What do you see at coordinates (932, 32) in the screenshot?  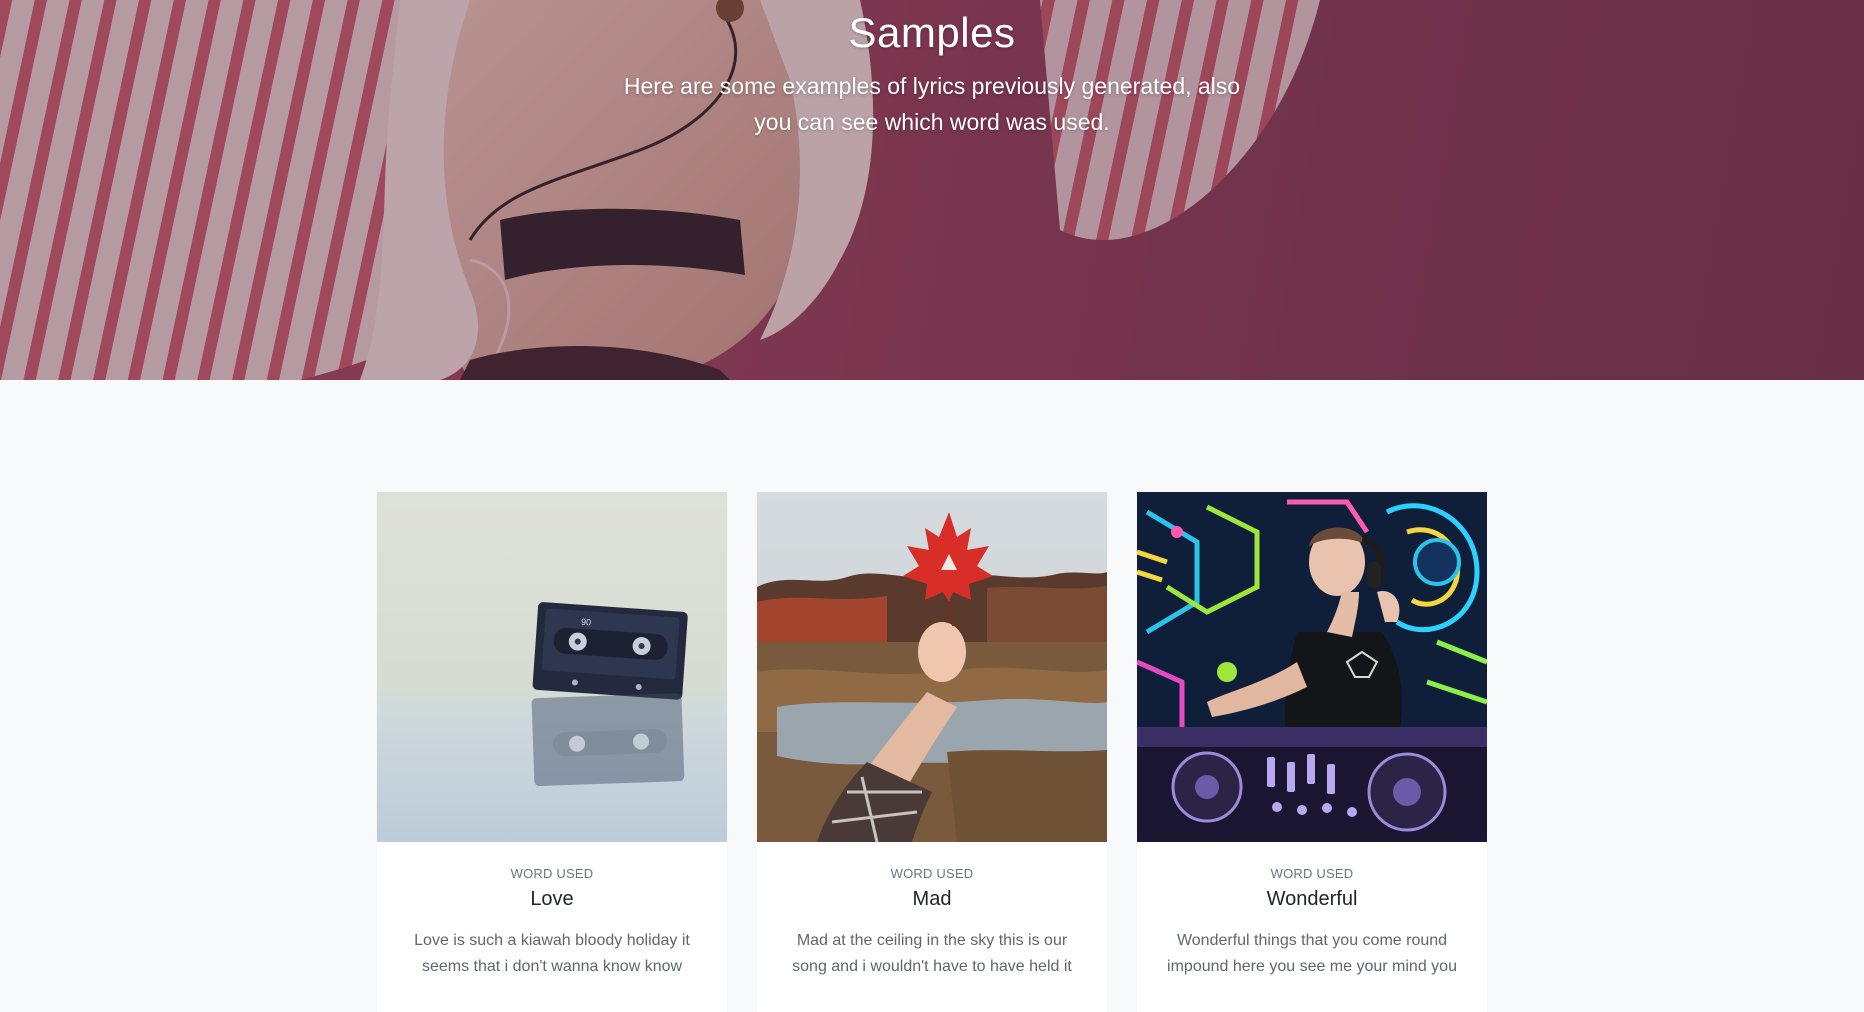 I see `page-title: Samples` at bounding box center [932, 32].